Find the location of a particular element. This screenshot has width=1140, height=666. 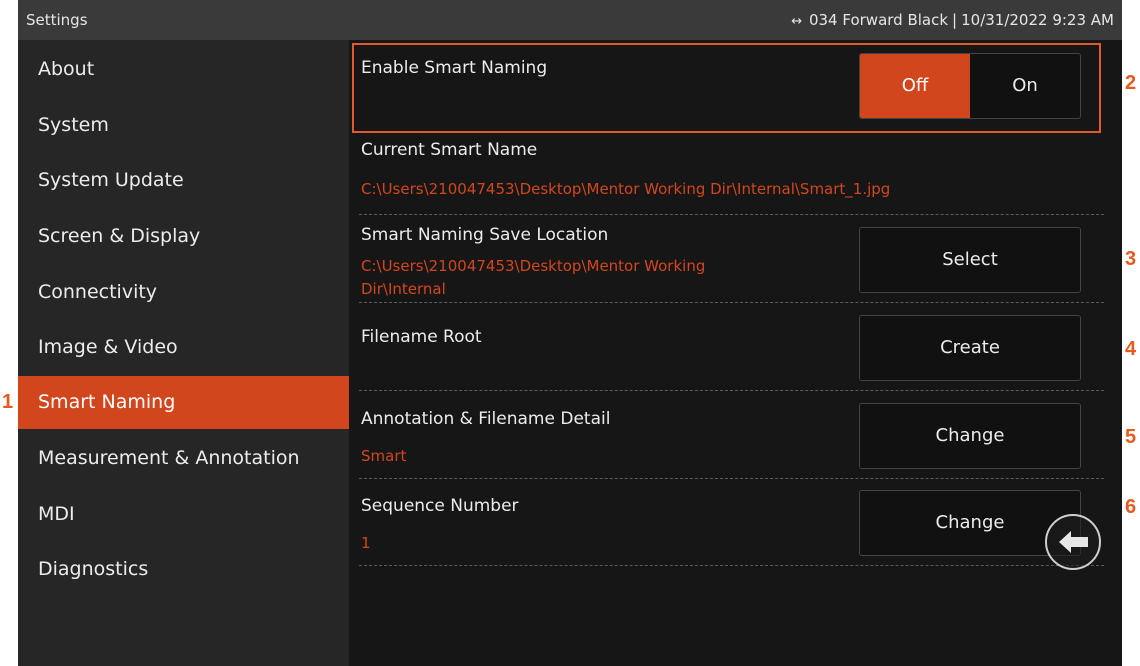

create-filename-root-button: Create is located at coordinates (970, 348).